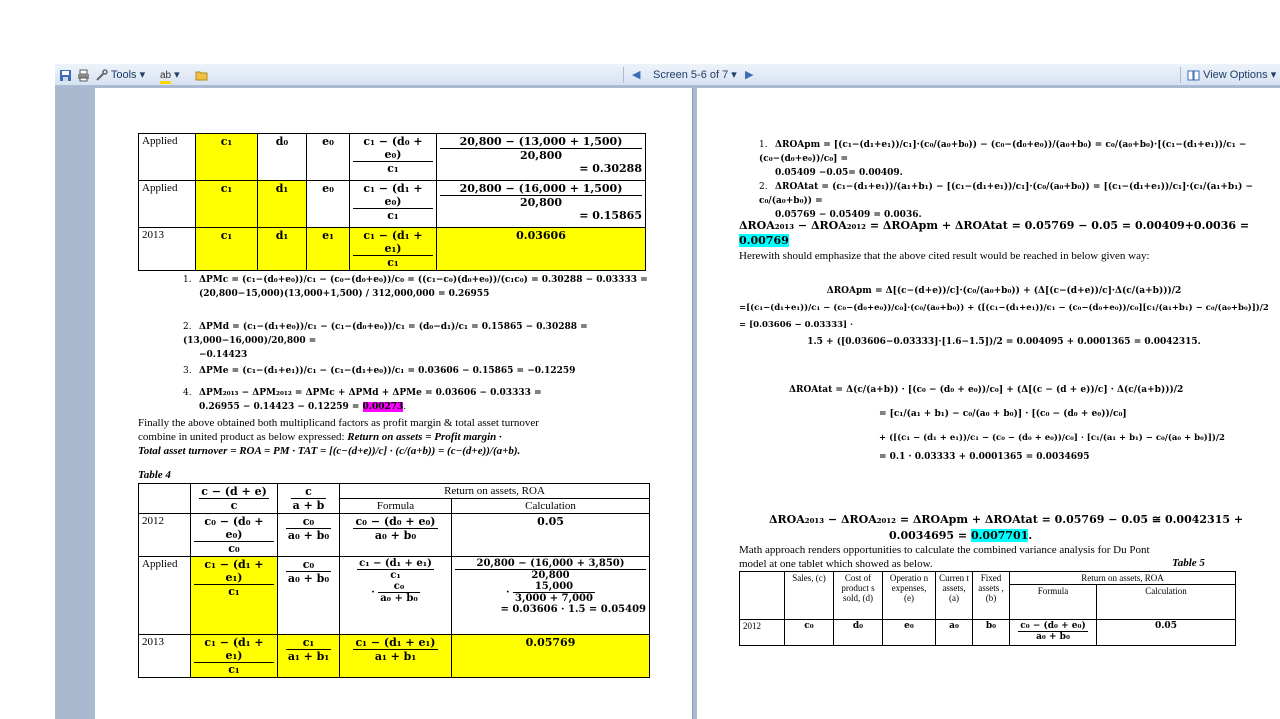 The width and height of the screenshot is (1280, 719). Describe the element at coordinates (541, 249) in the screenshot. I see `calc-cell: 0.03606` at that location.